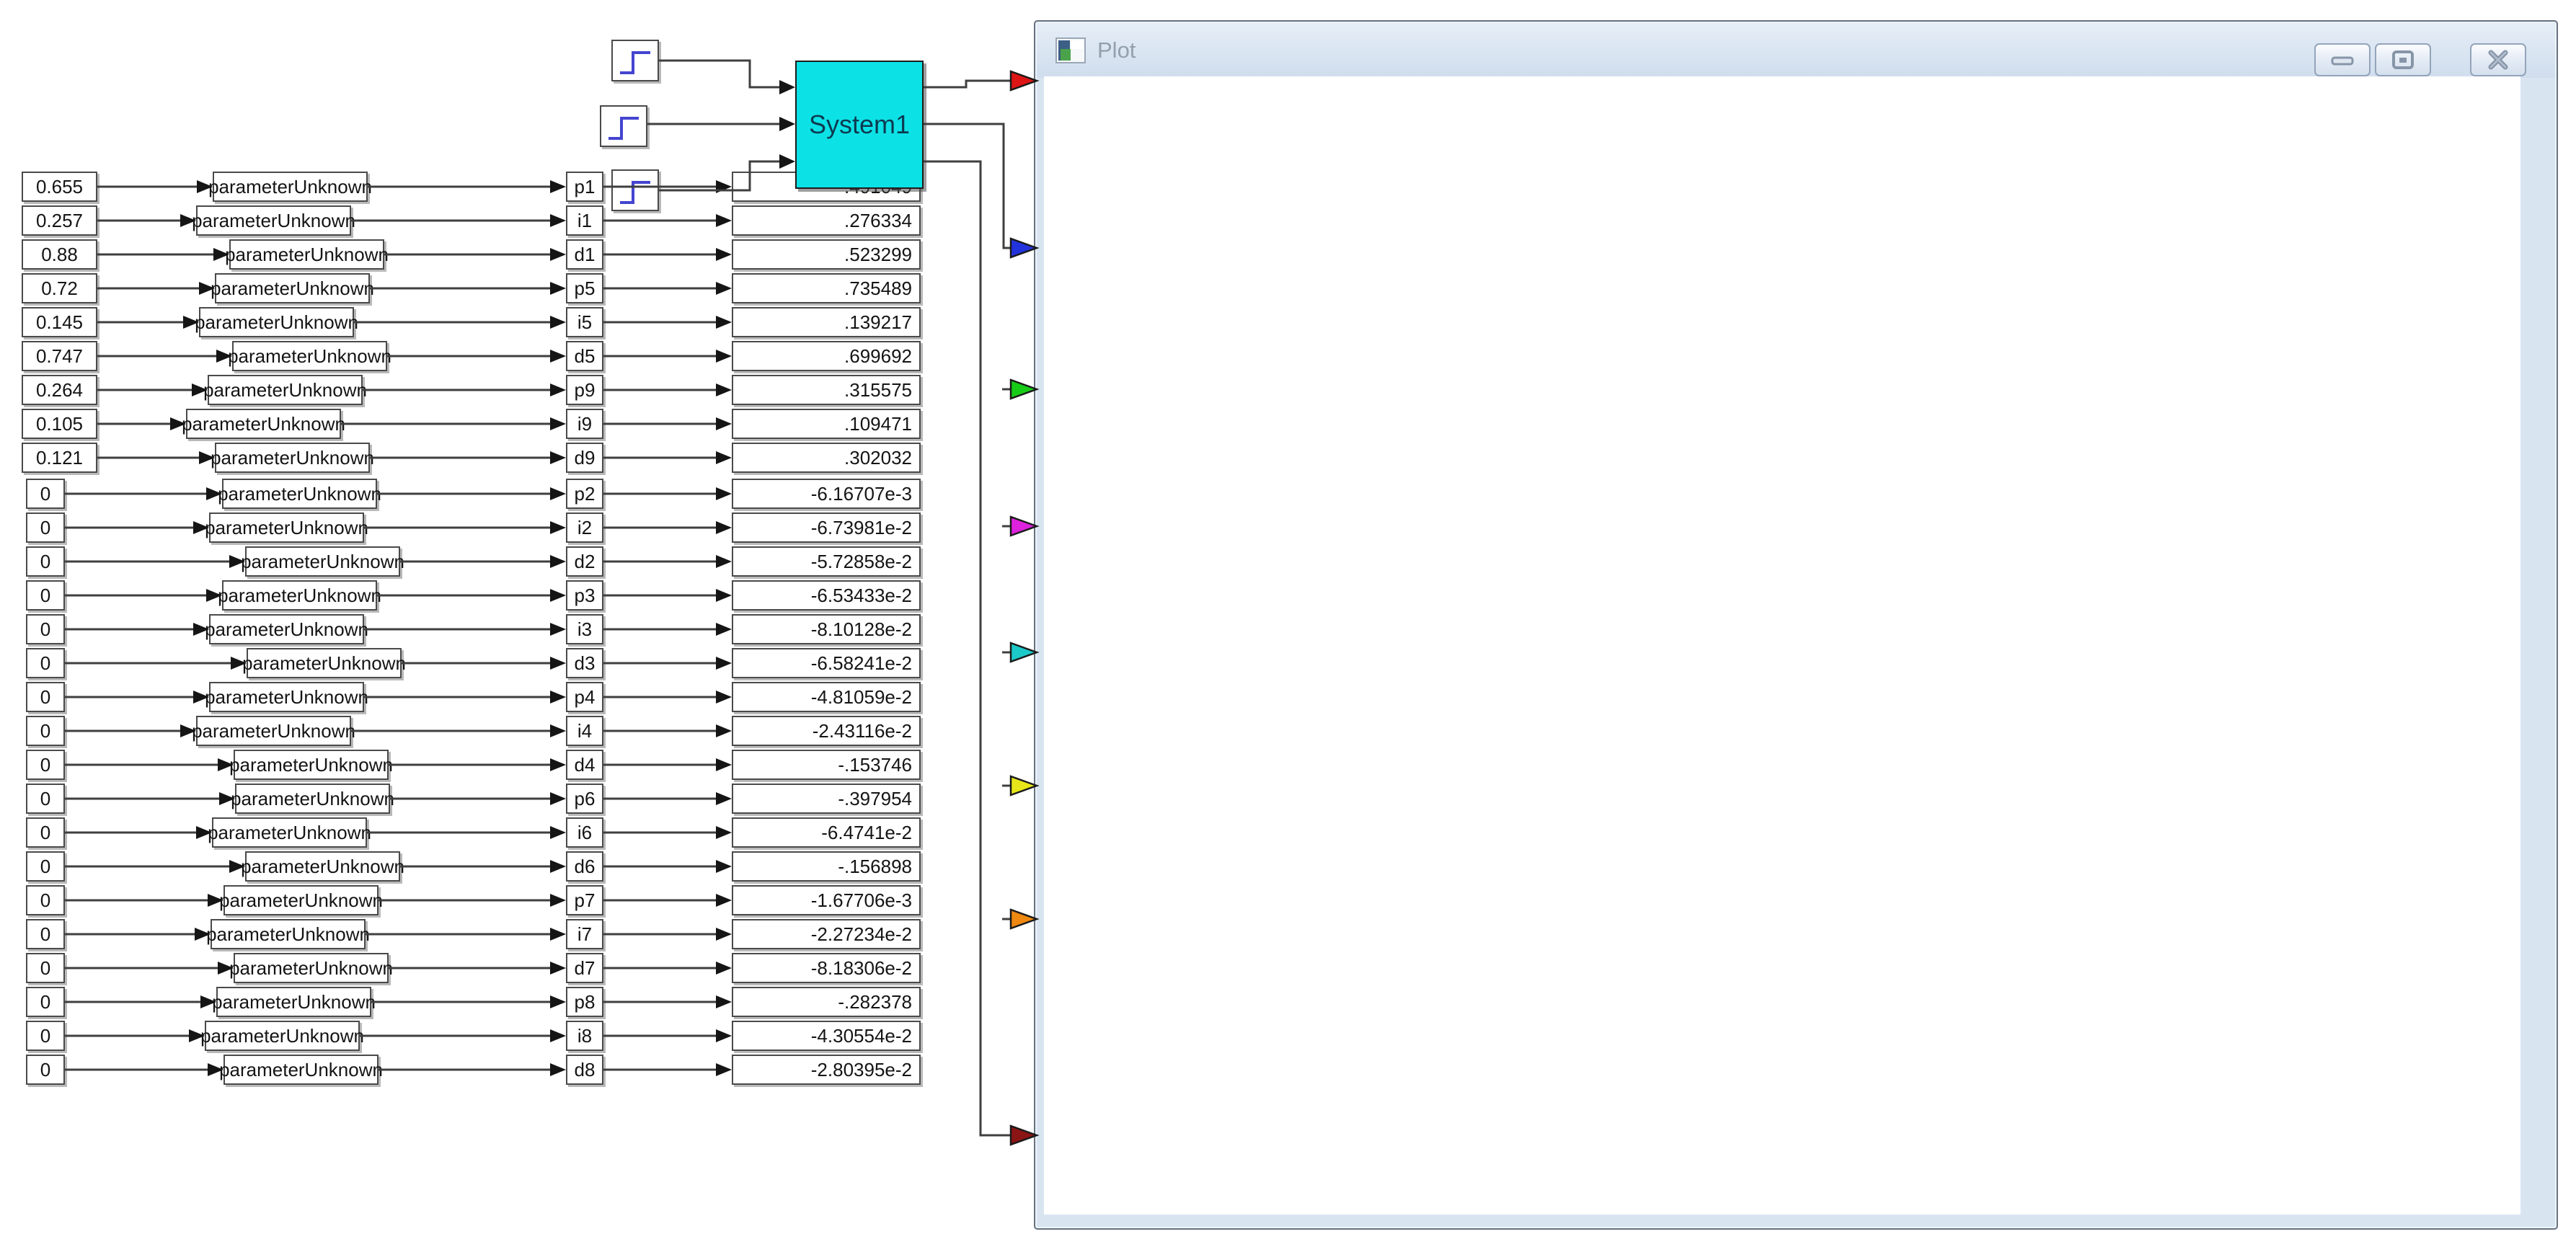 The width and height of the screenshot is (2576, 1247). I want to click on param-name-block: d9, so click(584, 458).